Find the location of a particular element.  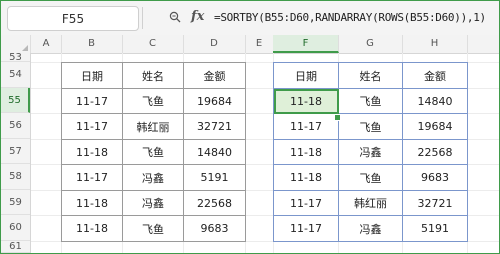

zoom-icon is located at coordinates (175, 18).